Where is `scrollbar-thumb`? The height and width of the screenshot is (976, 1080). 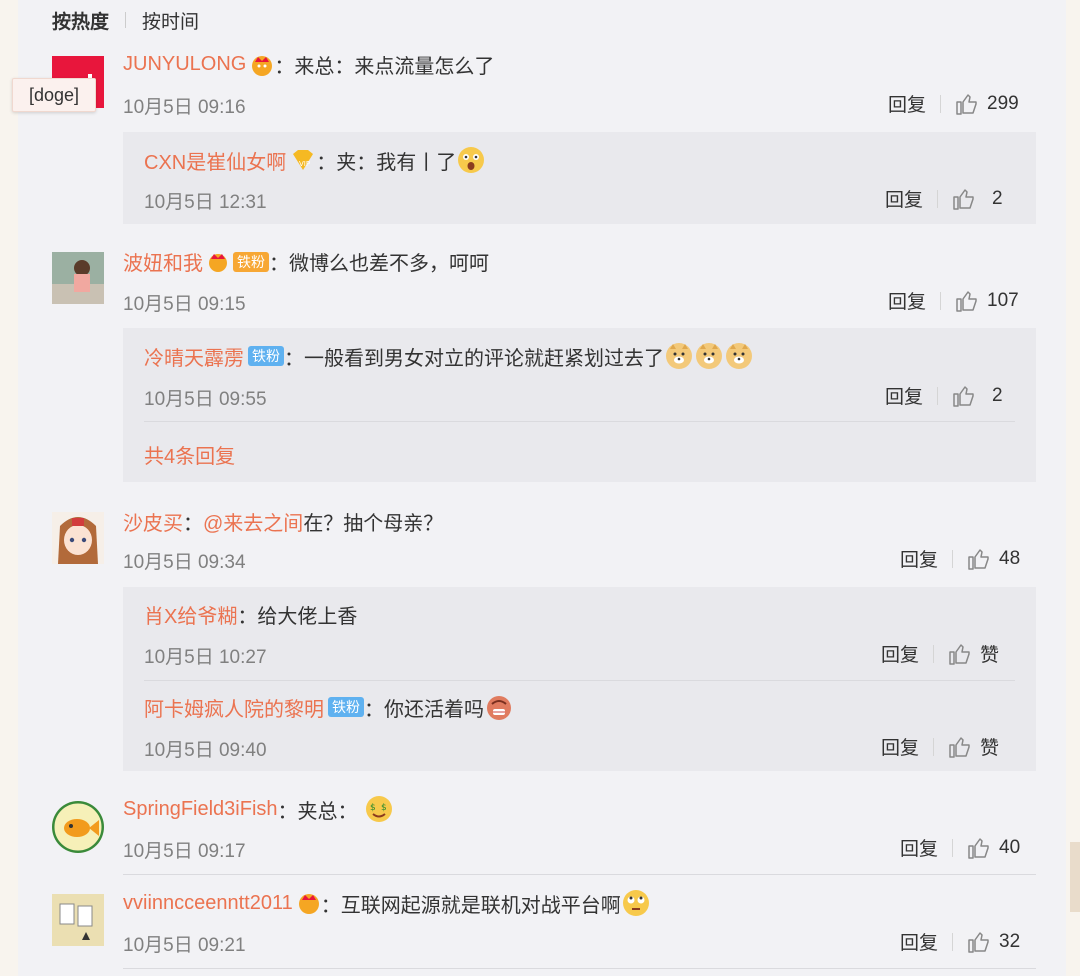 scrollbar-thumb is located at coordinates (1075, 877).